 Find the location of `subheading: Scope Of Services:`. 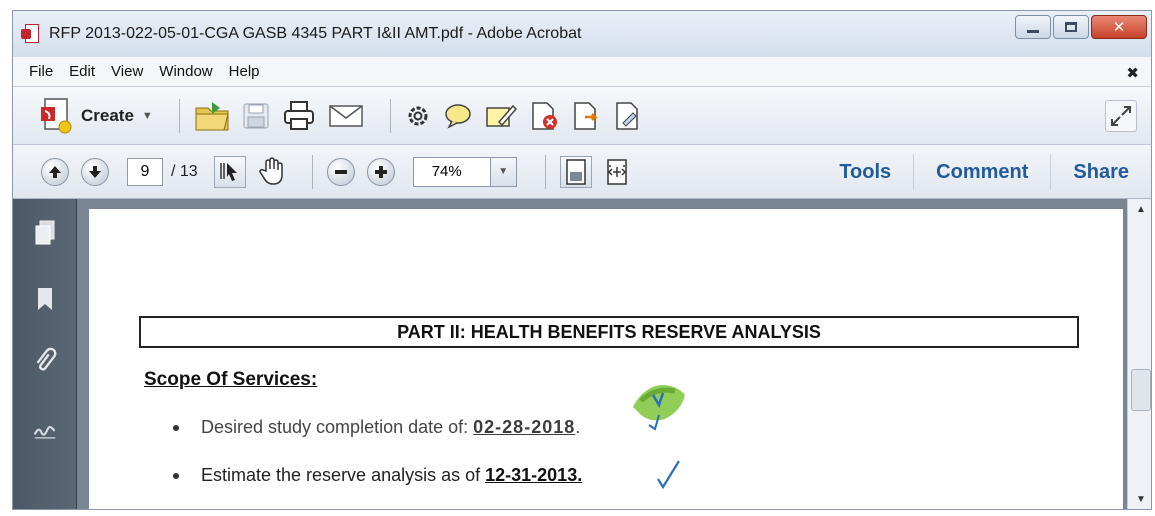

subheading: Scope Of Services: is located at coordinates (231, 379).